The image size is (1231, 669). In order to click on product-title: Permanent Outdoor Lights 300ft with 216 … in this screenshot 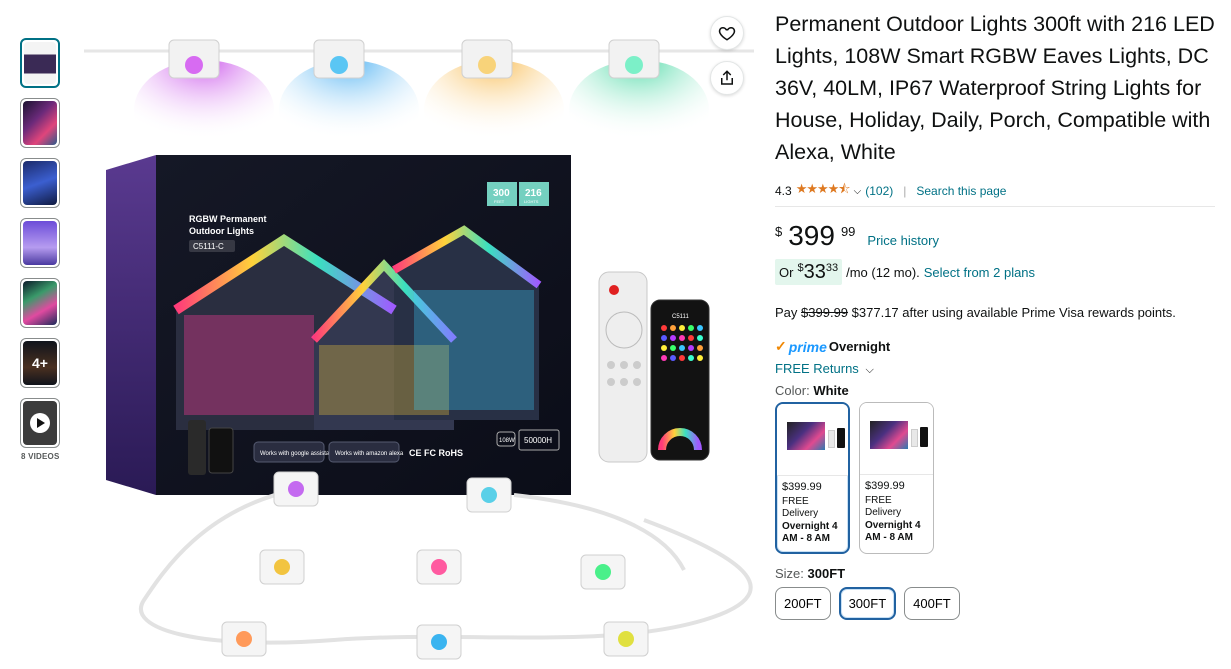, I will do `click(995, 88)`.